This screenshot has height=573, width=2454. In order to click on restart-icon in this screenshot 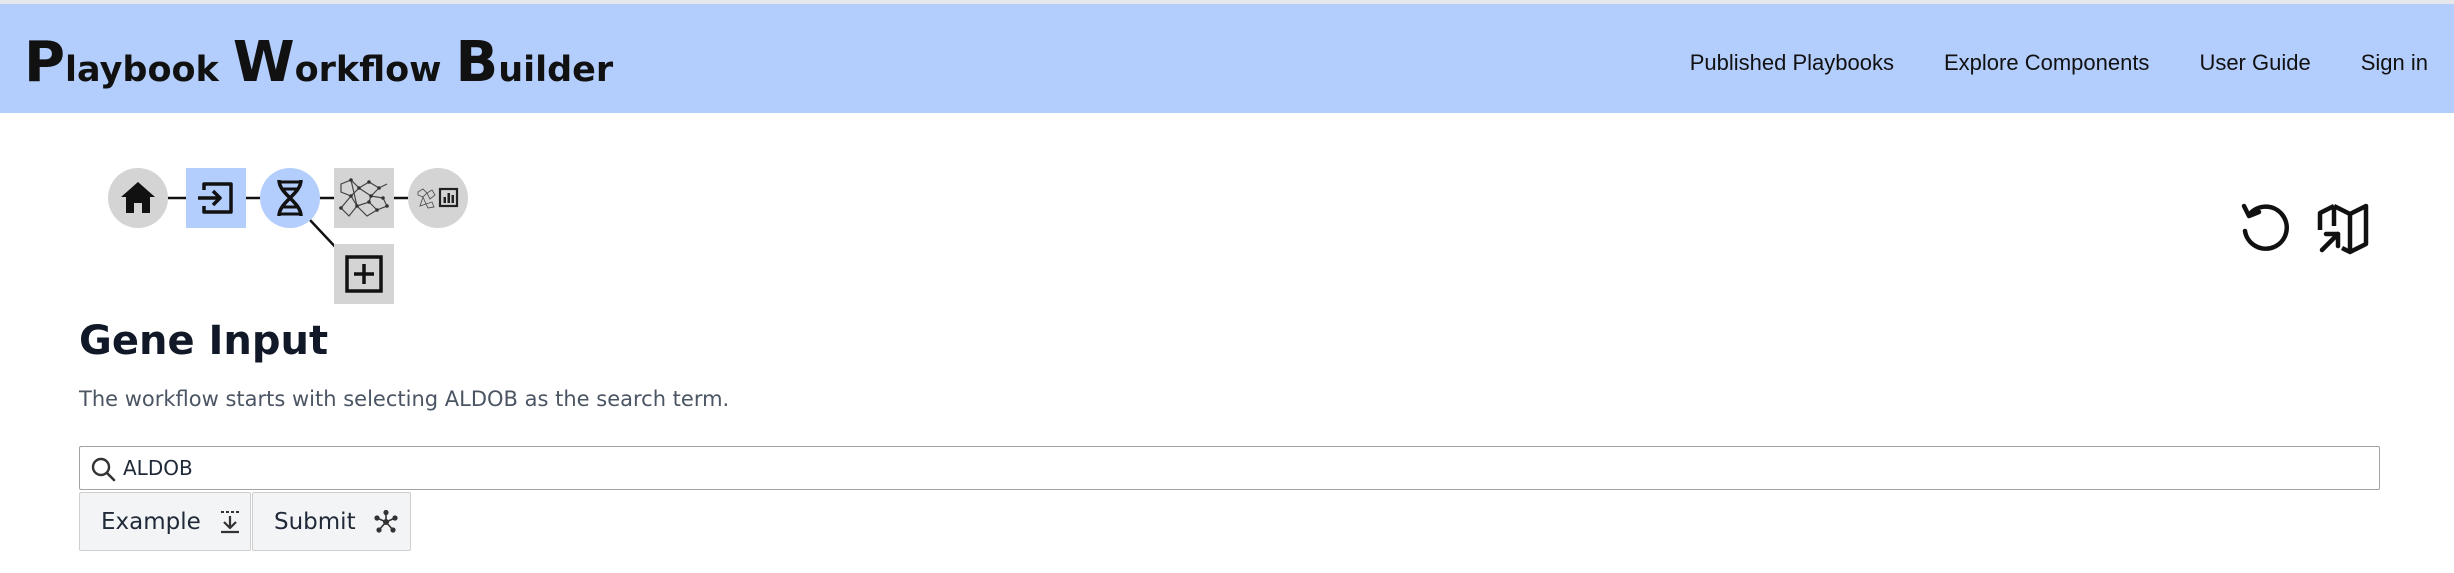, I will do `click(2265, 227)`.